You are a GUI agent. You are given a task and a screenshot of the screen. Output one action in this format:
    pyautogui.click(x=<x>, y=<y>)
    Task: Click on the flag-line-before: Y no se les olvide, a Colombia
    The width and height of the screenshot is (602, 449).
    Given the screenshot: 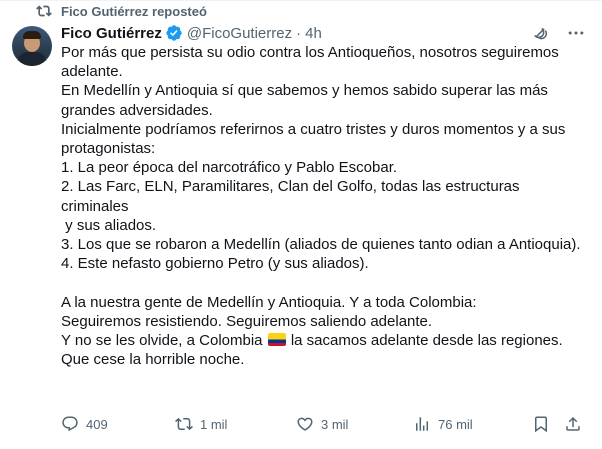 What is the action you would take?
    pyautogui.click(x=164, y=341)
    